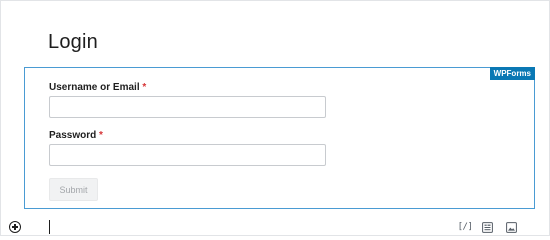 The width and height of the screenshot is (550, 240). What do you see at coordinates (15, 227) in the screenshot?
I see `add-block-icon` at bounding box center [15, 227].